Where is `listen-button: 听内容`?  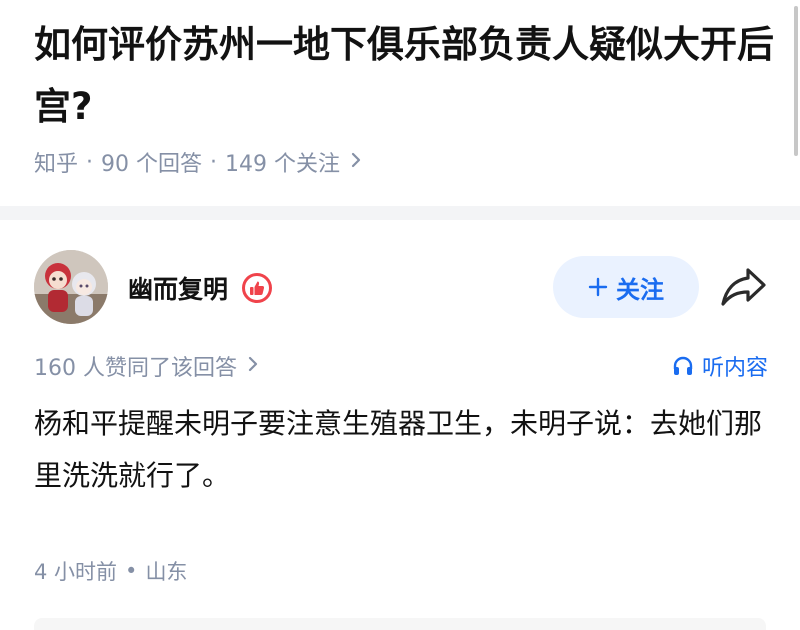
listen-button: 听内容 is located at coordinates (720, 366).